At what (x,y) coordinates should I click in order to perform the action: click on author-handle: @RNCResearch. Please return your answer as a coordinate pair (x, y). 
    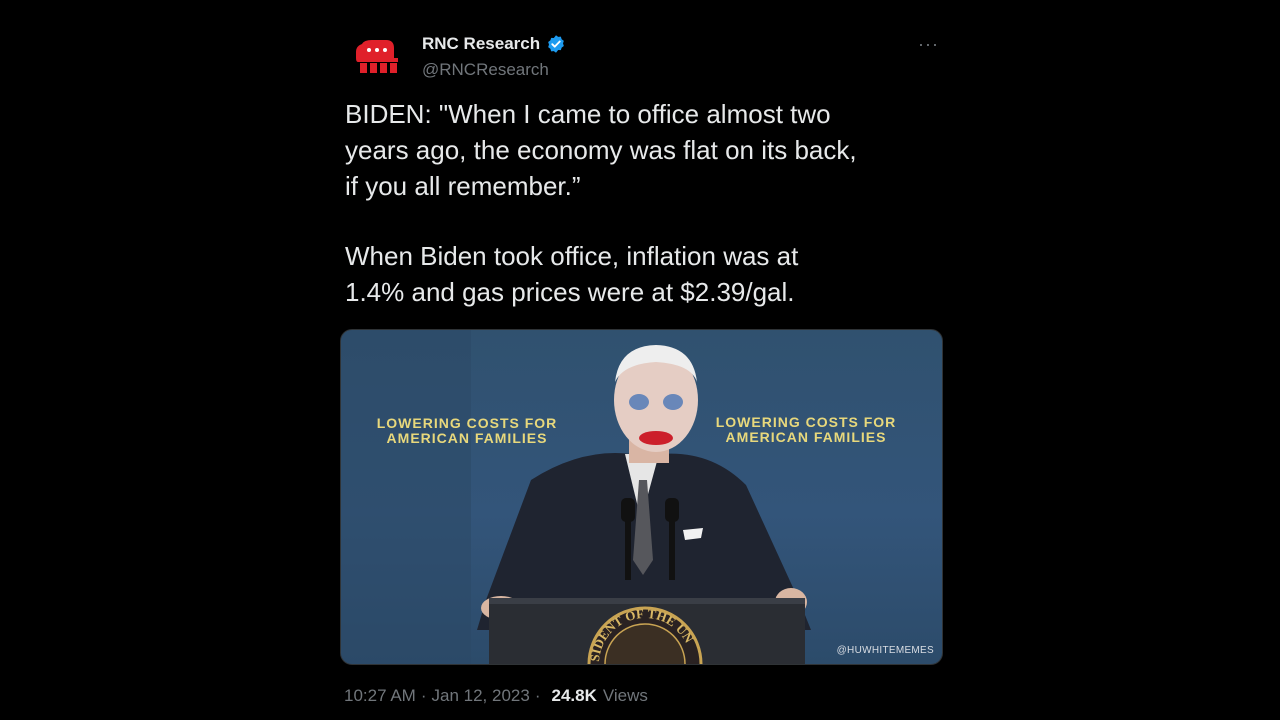
    Looking at the image, I should click on (485, 70).